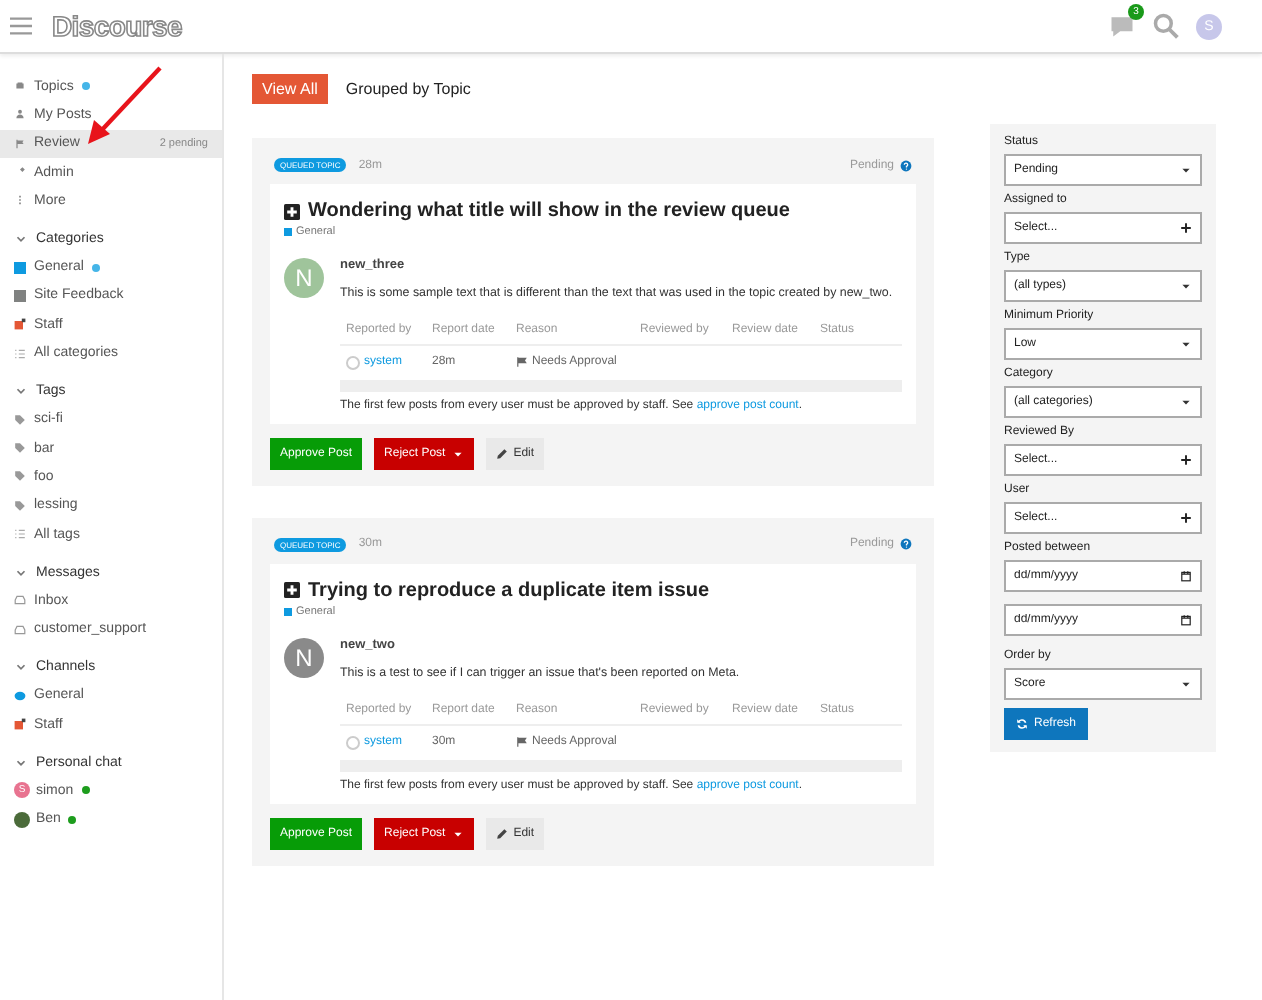  Describe the element at coordinates (1166, 26) in the screenshot. I see `search-icon` at that location.